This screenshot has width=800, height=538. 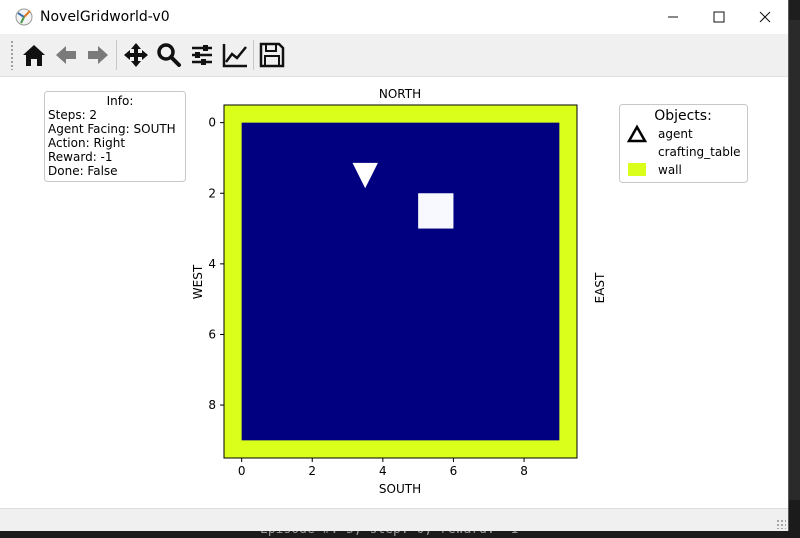 I want to click on back-arrow-icon, so click(x=66, y=55).